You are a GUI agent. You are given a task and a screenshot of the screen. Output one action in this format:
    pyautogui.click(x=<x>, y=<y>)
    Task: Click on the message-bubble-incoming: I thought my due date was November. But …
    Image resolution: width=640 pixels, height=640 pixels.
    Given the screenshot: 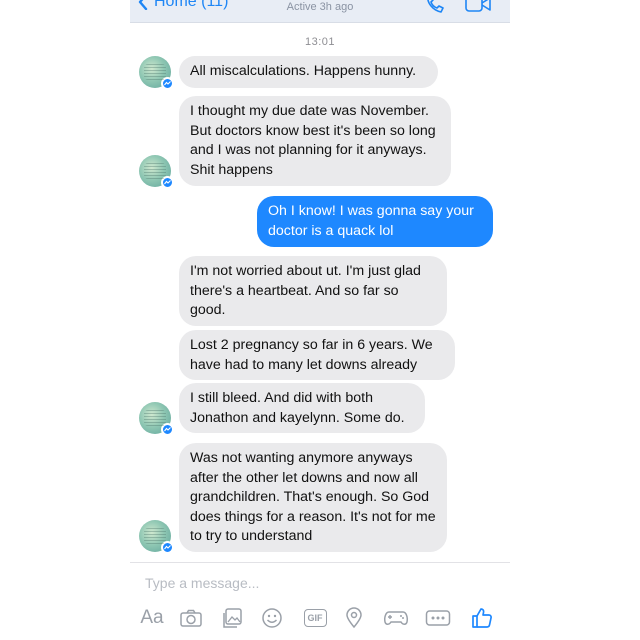 What is the action you would take?
    pyautogui.click(x=315, y=141)
    